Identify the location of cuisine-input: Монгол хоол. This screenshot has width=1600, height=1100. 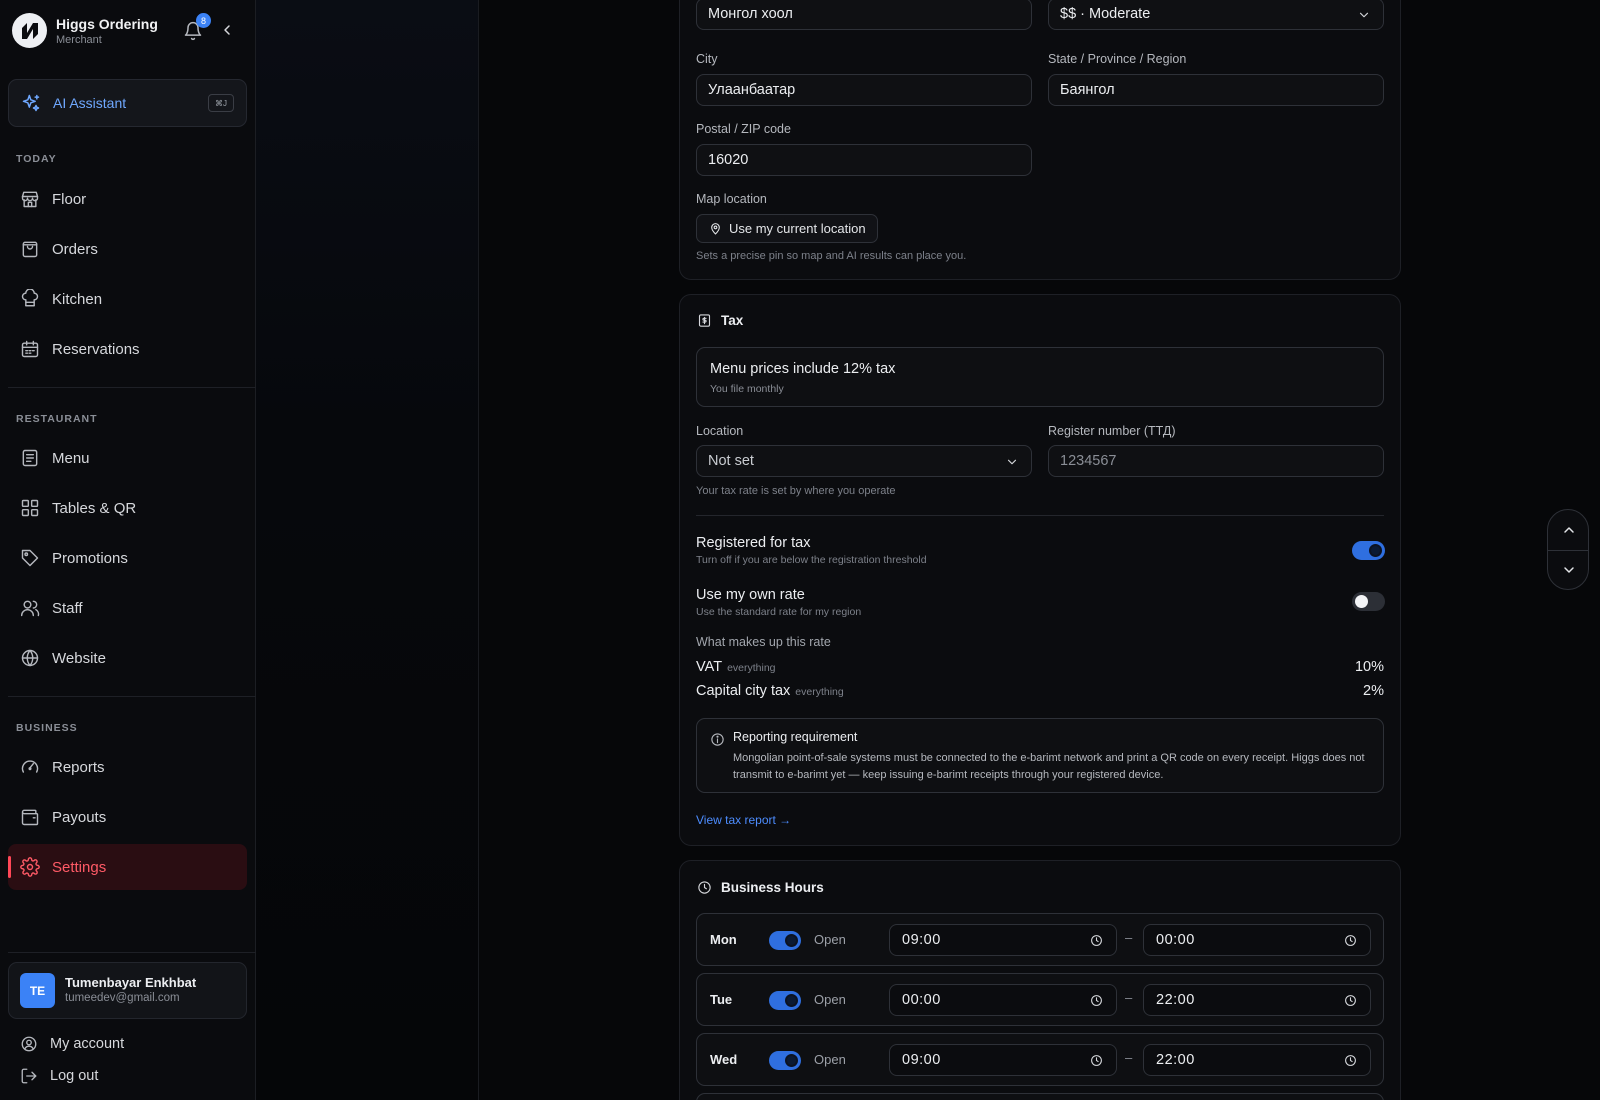
(864, 15).